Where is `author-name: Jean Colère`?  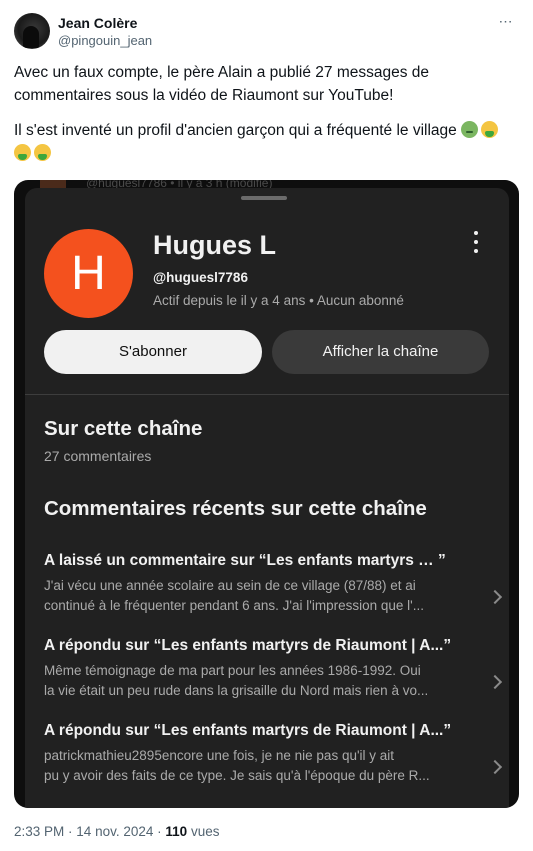
author-name: Jean Colère is located at coordinates (97, 23).